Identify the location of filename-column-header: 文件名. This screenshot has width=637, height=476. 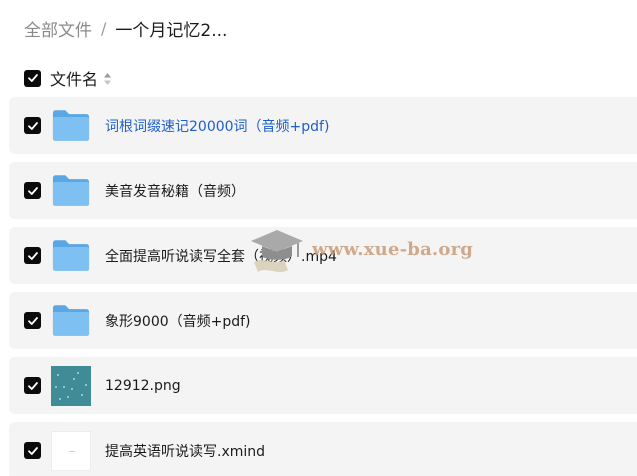
(74, 78).